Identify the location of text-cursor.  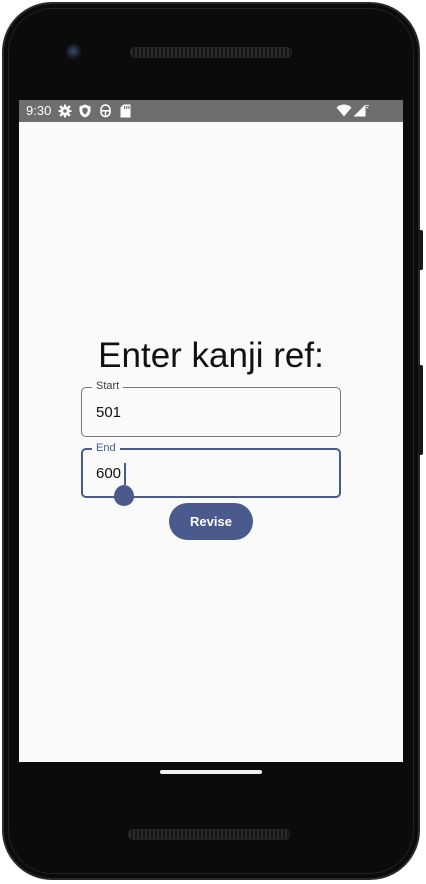
(125, 474).